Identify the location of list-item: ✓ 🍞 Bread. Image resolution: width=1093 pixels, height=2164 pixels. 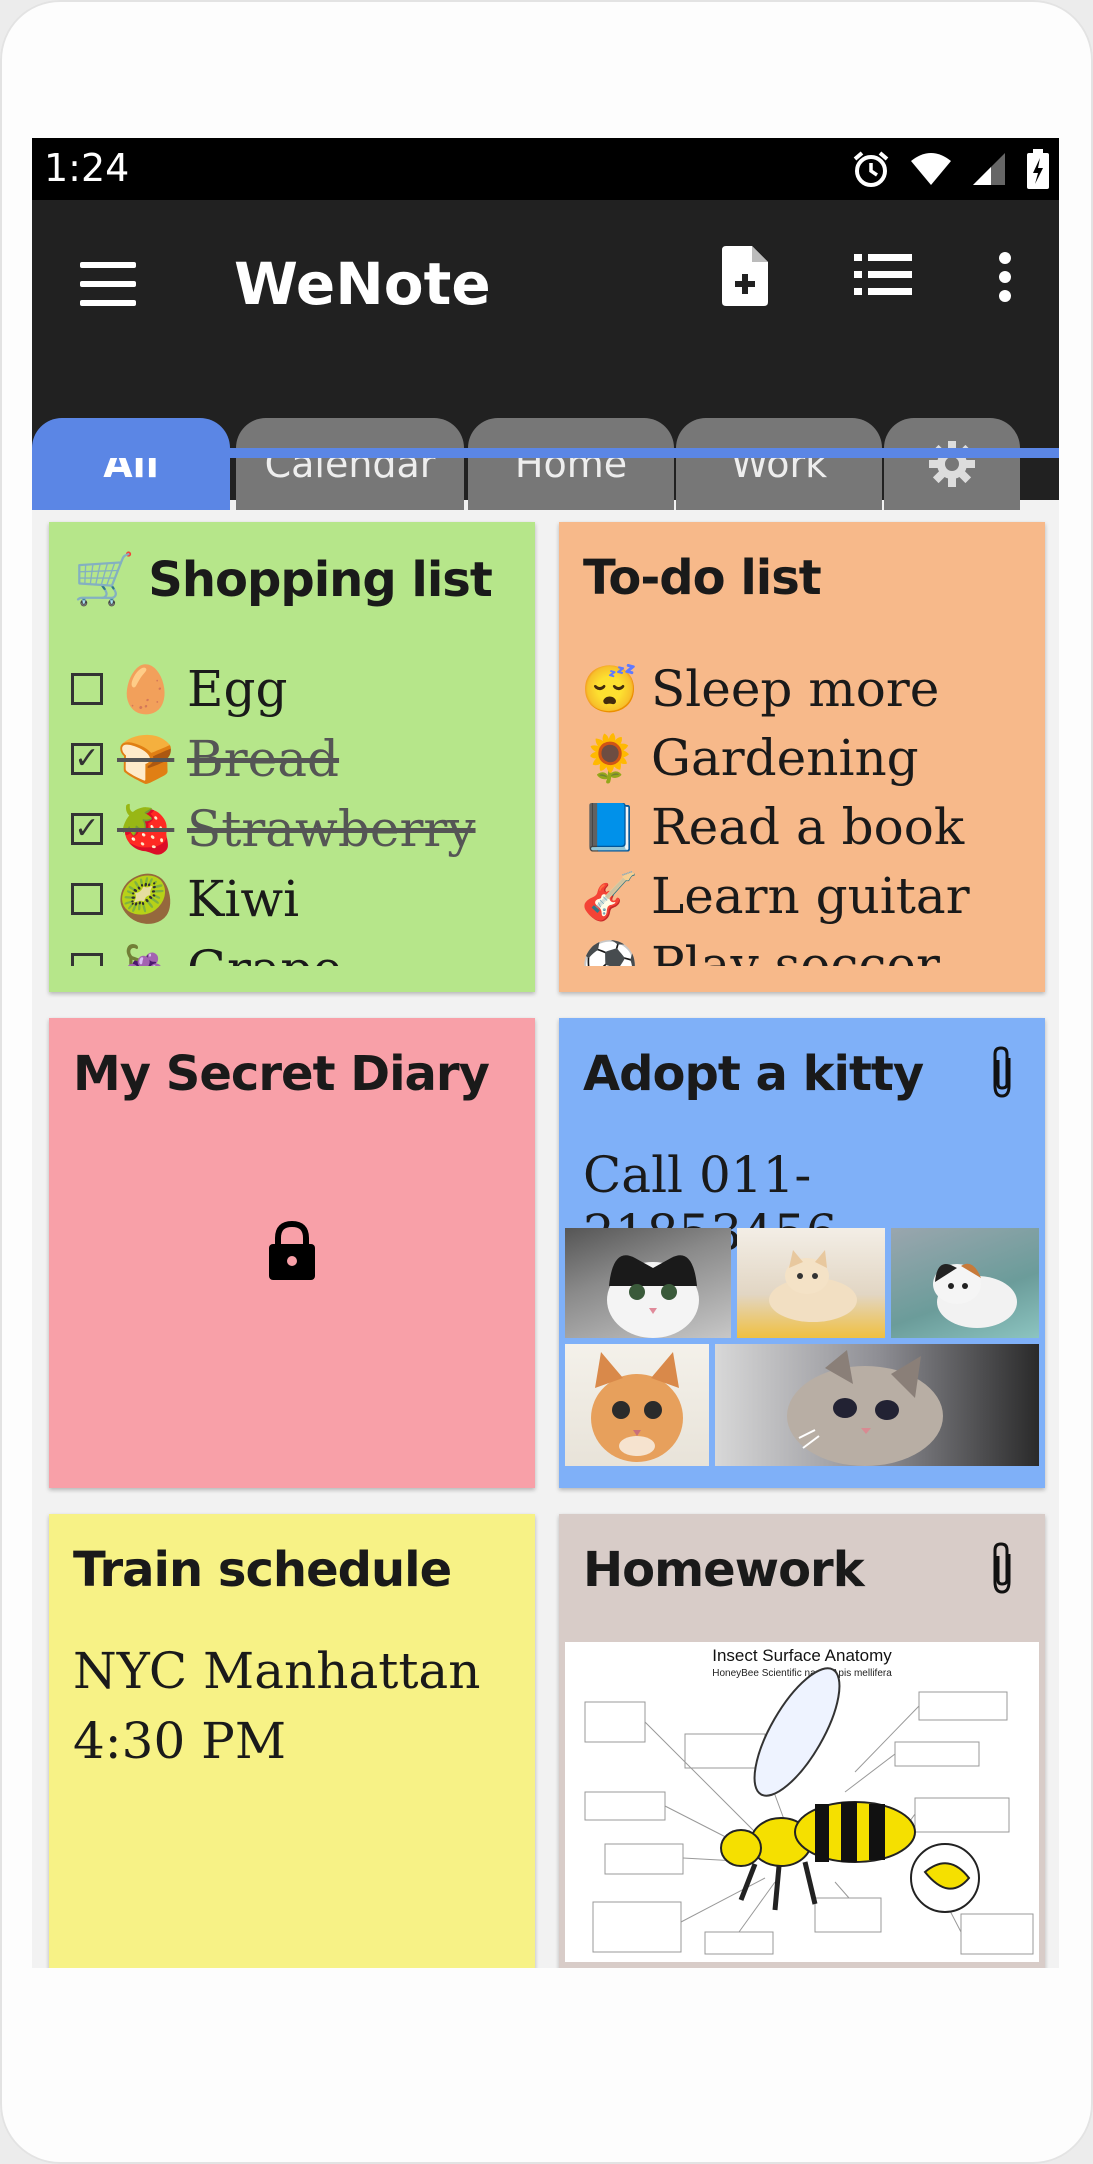
(205, 759).